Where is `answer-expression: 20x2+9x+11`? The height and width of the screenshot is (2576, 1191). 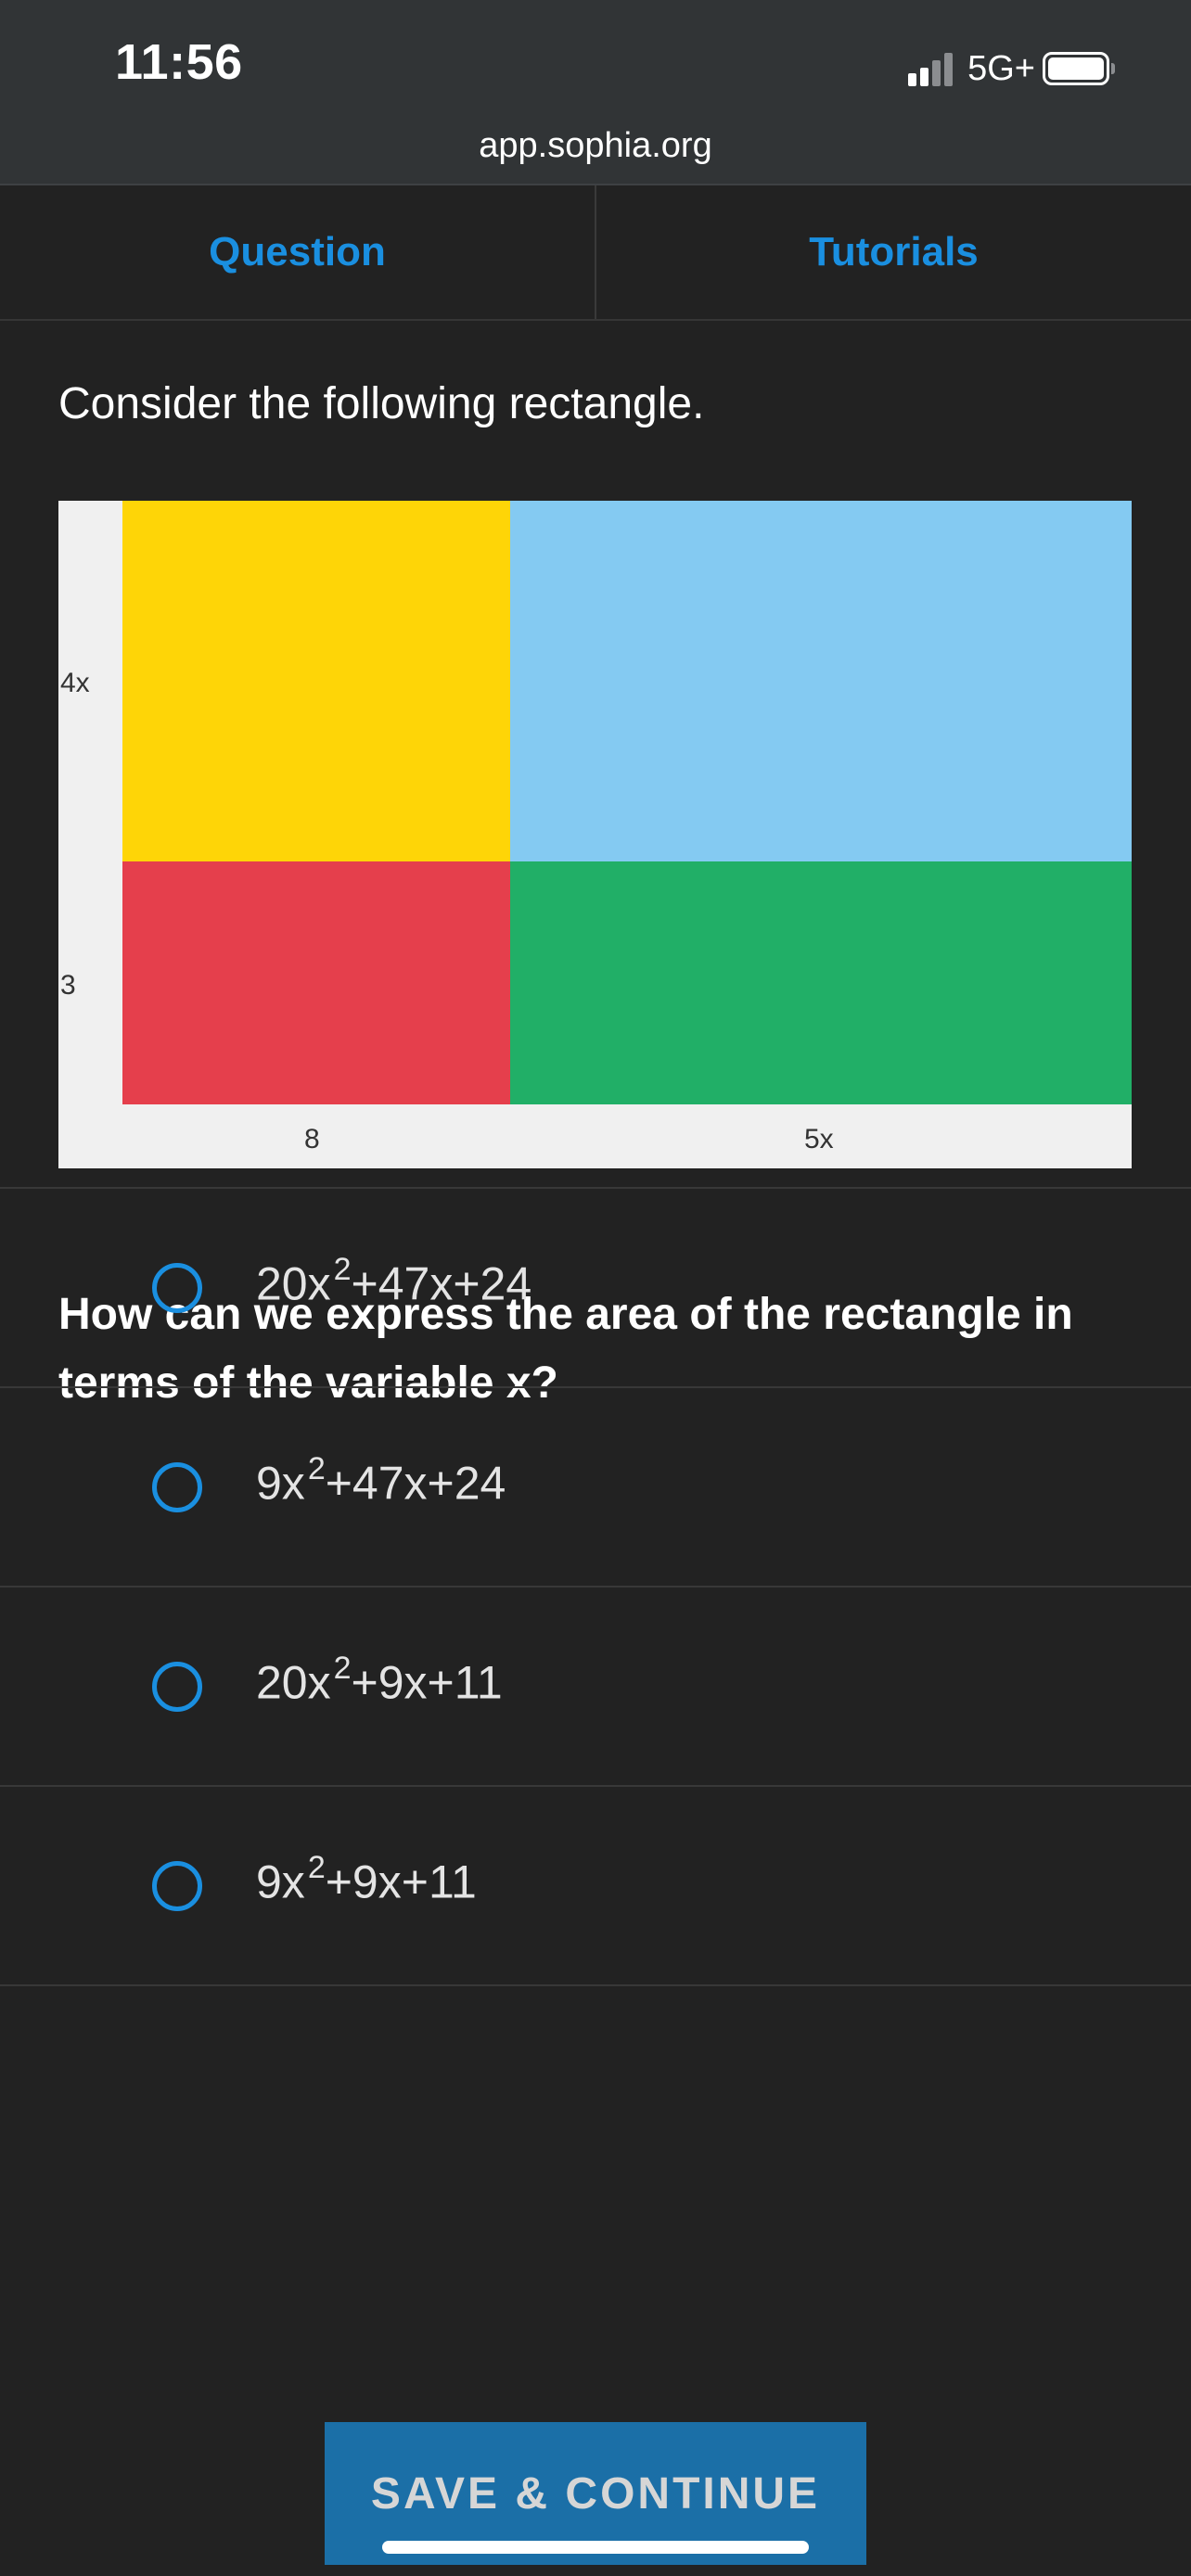
answer-expression: 20x2+9x+11 is located at coordinates (379, 1680).